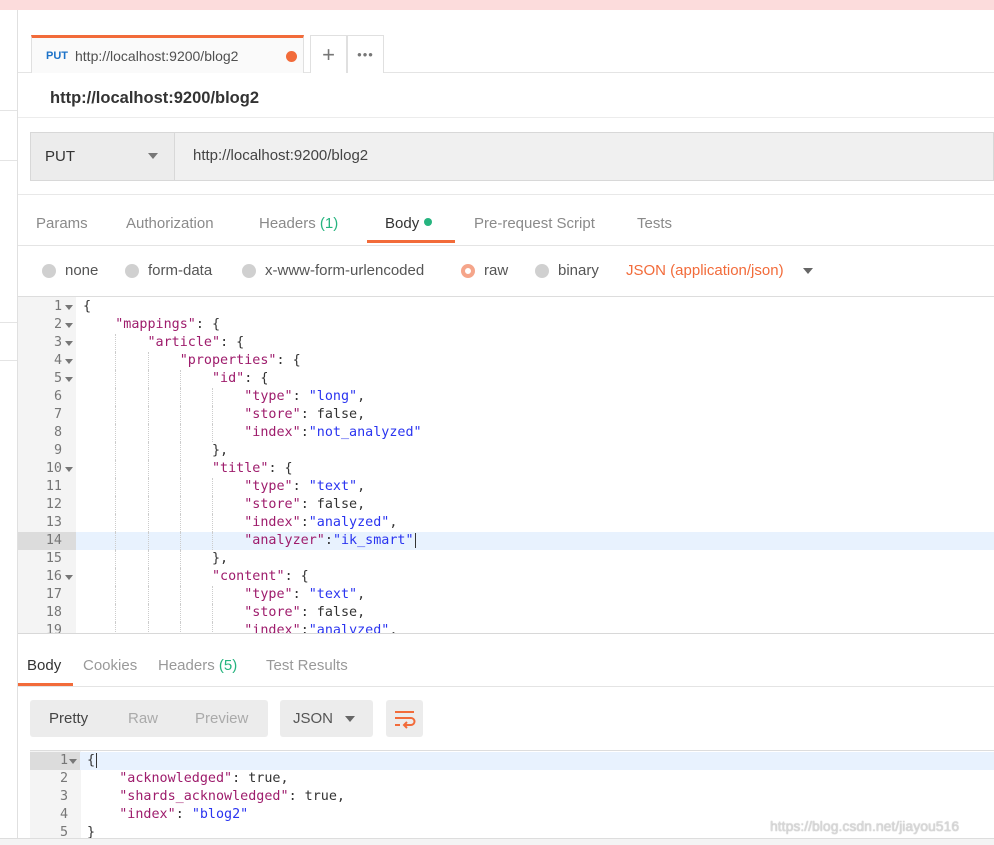 The width and height of the screenshot is (994, 845). What do you see at coordinates (228, 665) in the screenshot?
I see `headers-count: (5)` at bounding box center [228, 665].